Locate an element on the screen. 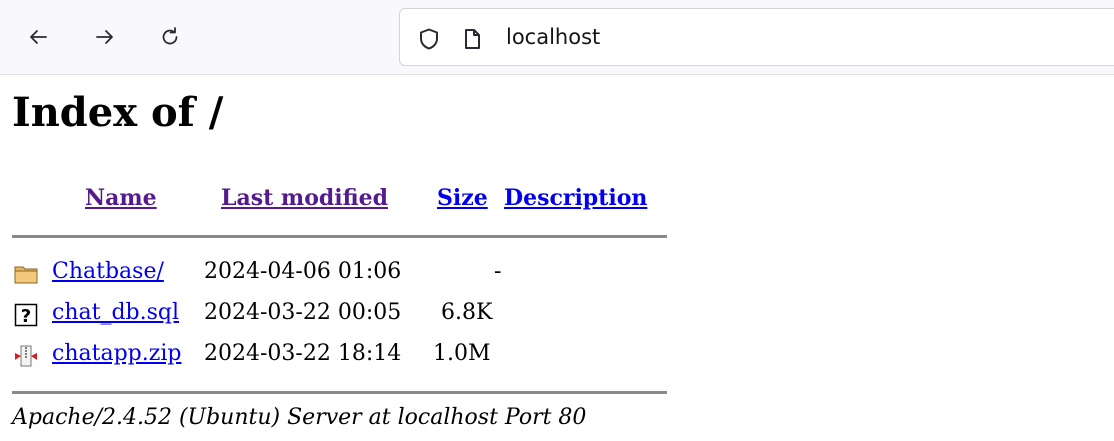  list-item: chatapp.zip 2024-03-22 18:14 1.0M is located at coordinates (342, 356).